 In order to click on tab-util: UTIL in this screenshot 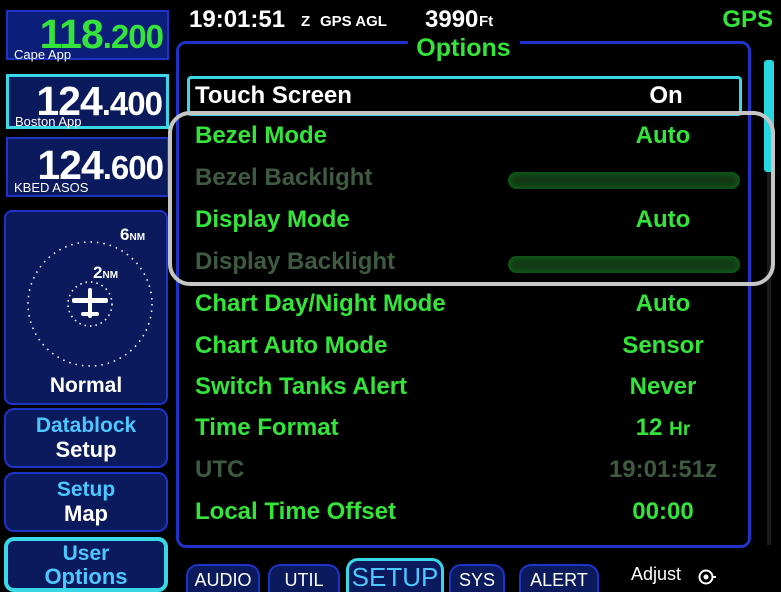, I will do `click(304, 578)`.